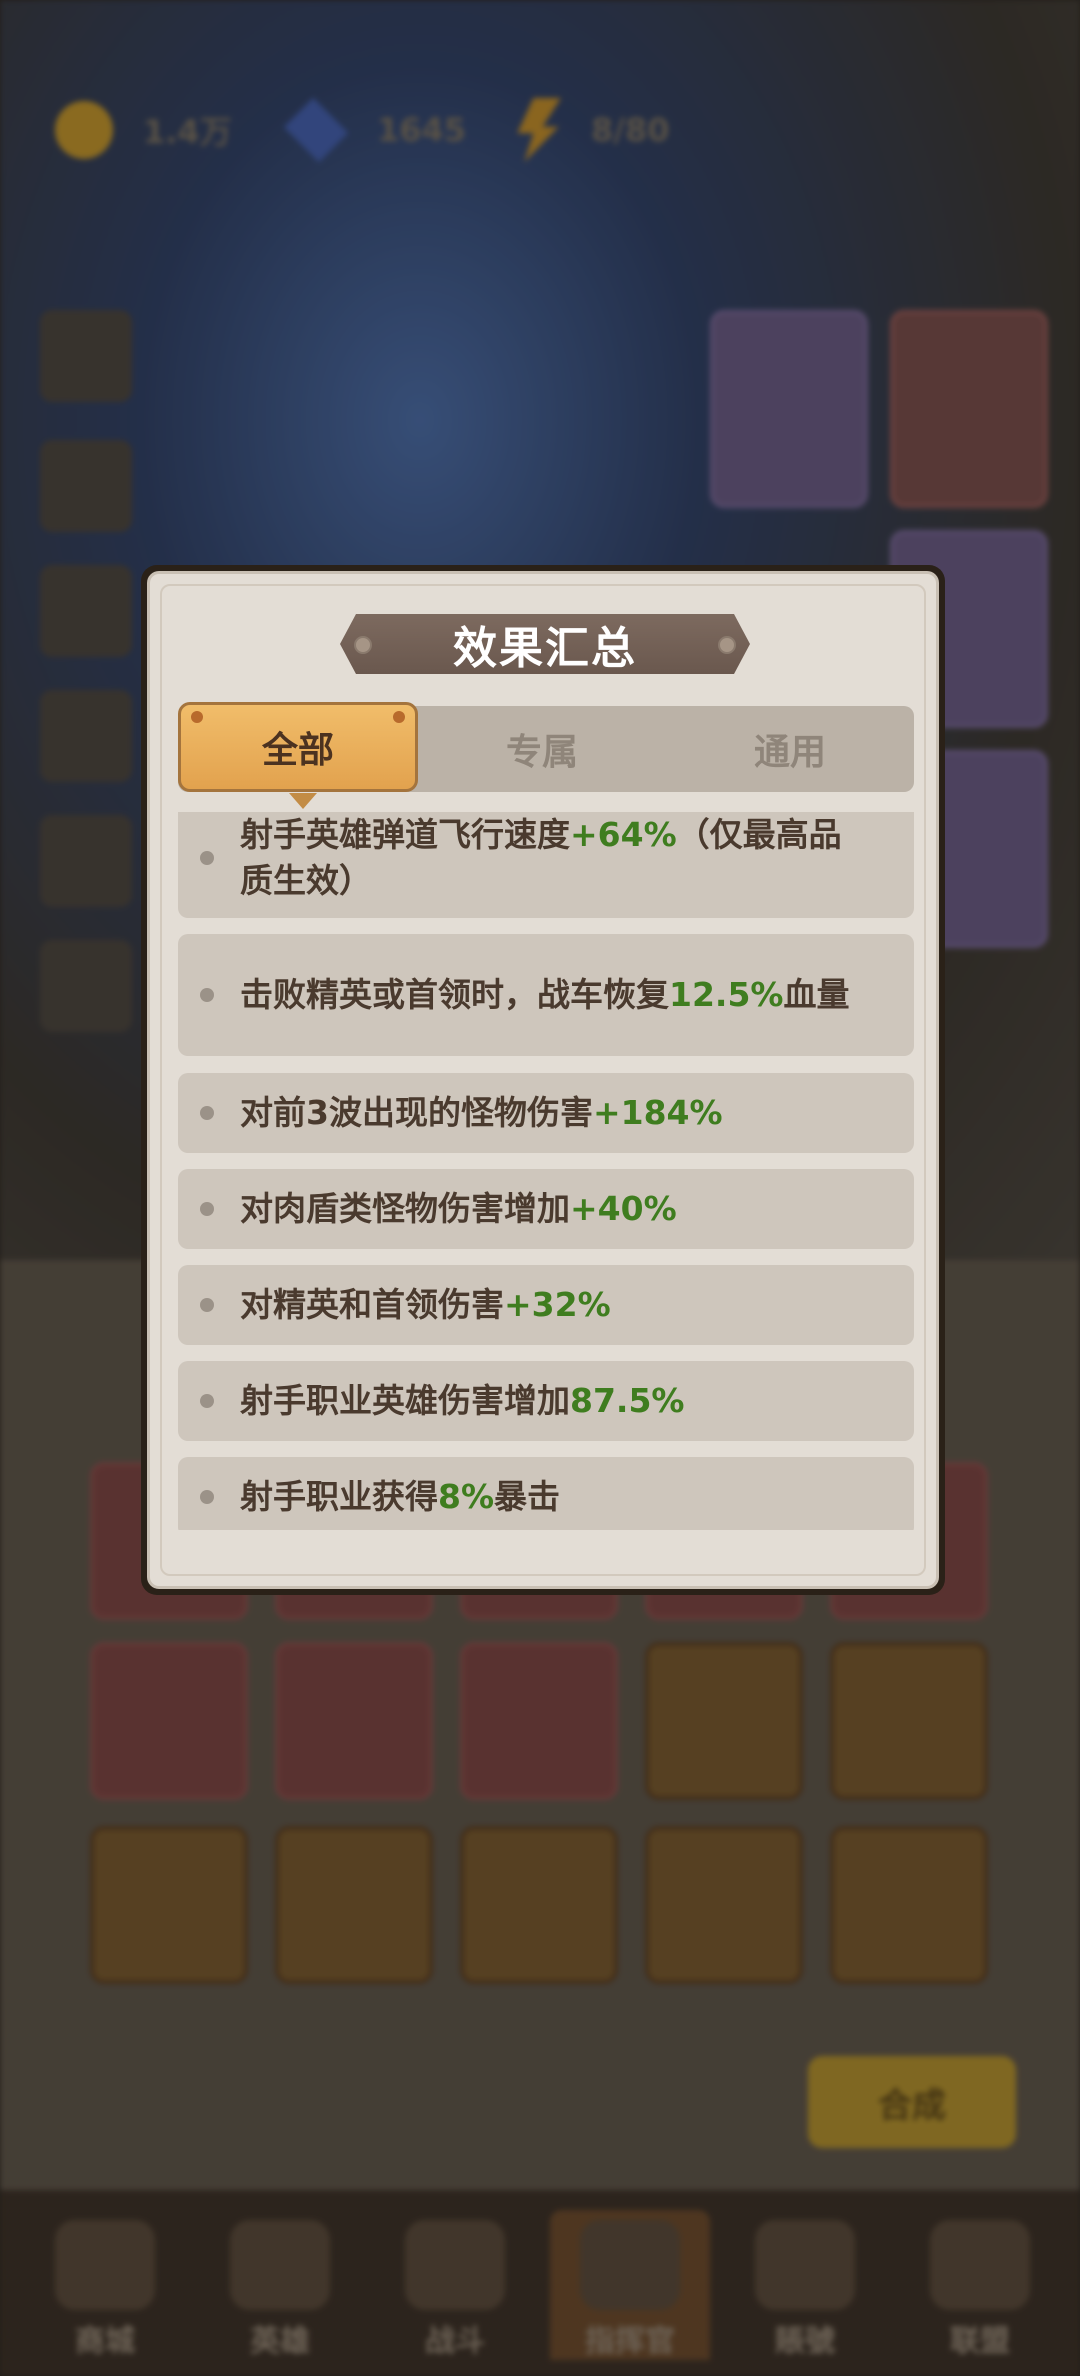 This screenshot has height=2376, width=1080. I want to click on effect-text: 射手职业英雄伤害增加87.5%, so click(462, 1400).